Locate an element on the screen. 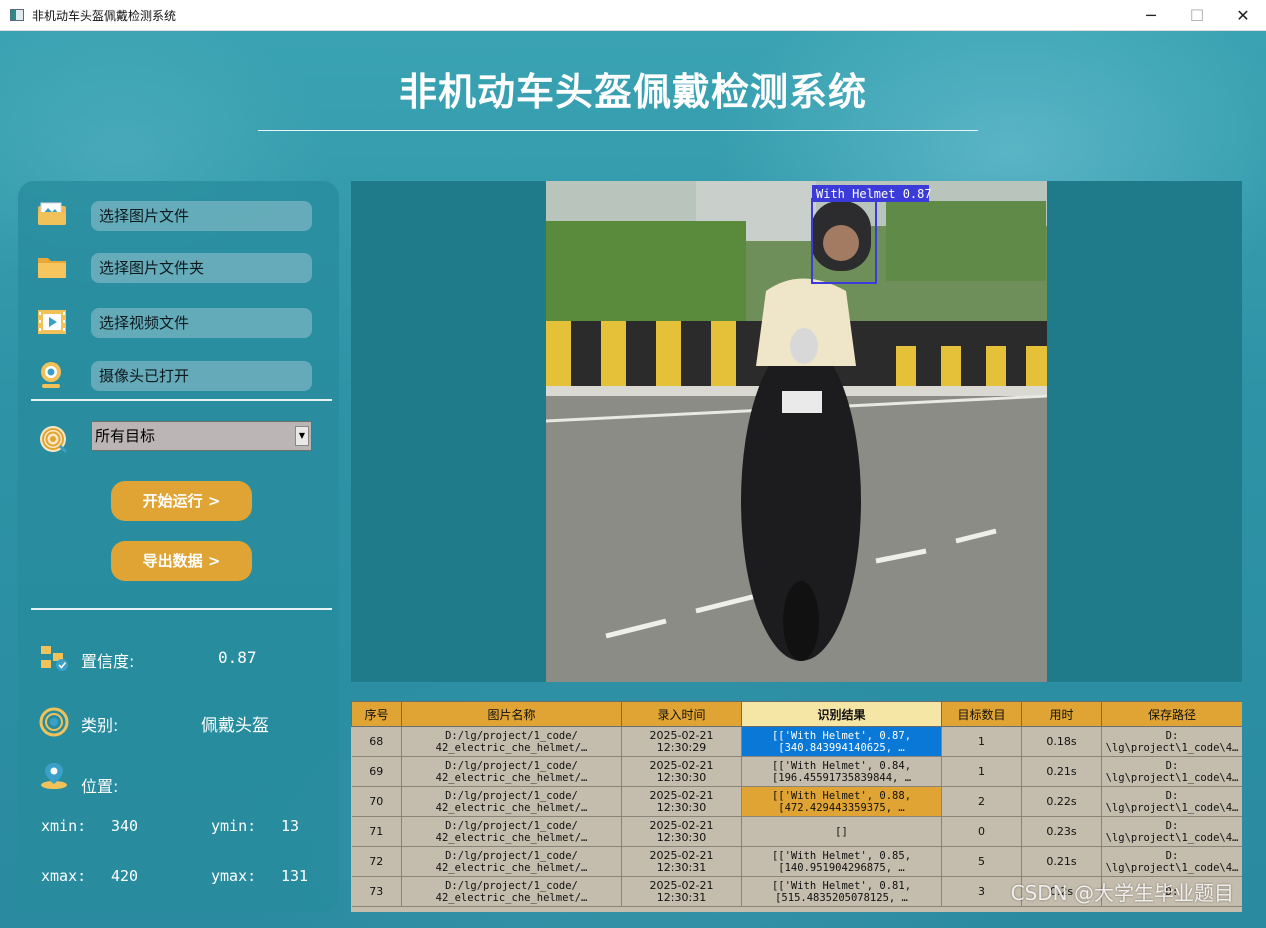 Image resolution: width=1266 pixels, height=928 pixels. cell-index: 71 is located at coordinates (376, 831).